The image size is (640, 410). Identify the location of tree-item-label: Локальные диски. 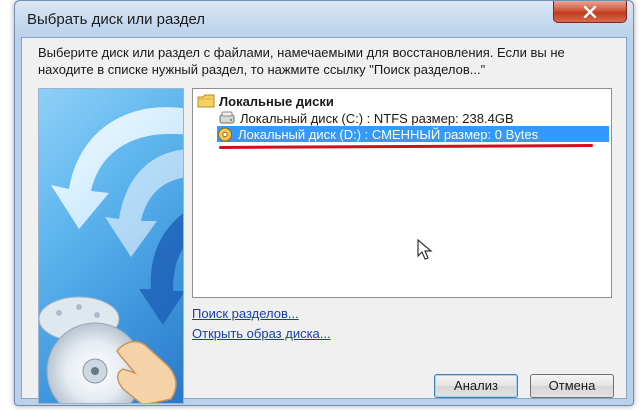
(276, 101).